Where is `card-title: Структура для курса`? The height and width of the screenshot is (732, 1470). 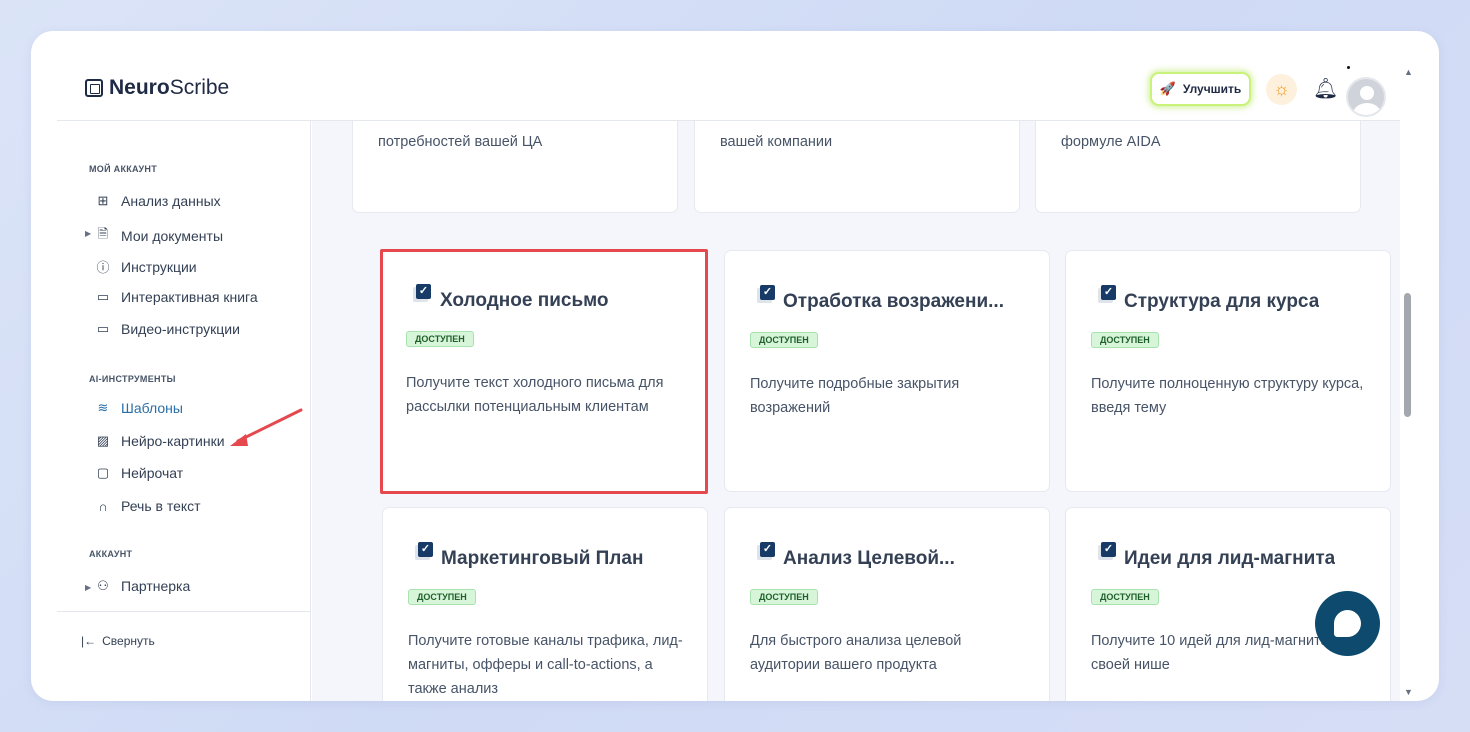 card-title: Структура для курса is located at coordinates (1222, 301).